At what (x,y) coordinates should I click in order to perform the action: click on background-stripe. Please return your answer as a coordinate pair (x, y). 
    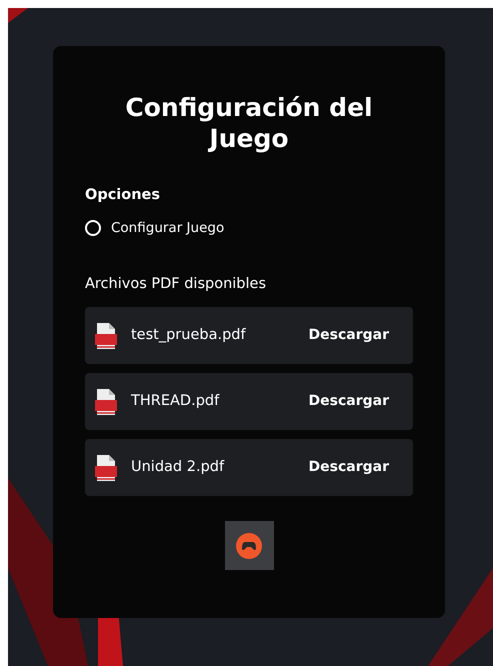
    Looking at the image, I should click on (18, 15).